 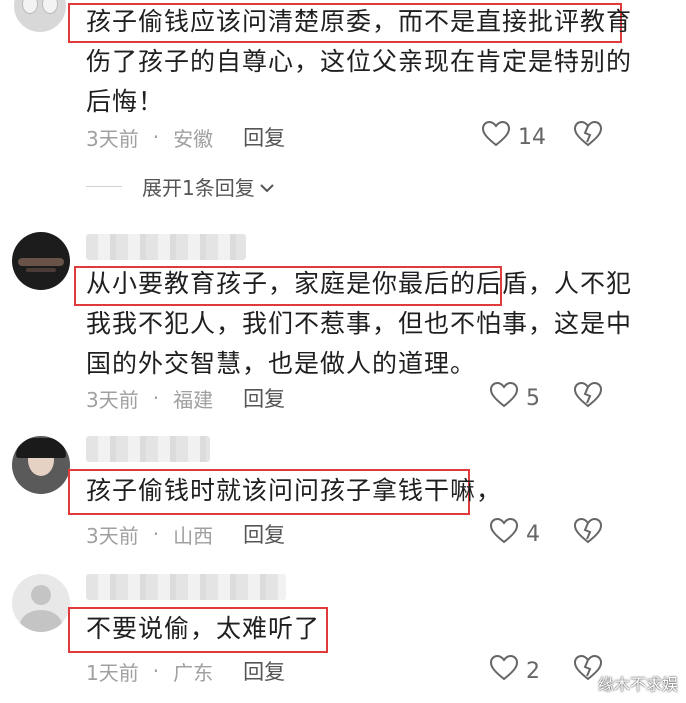 I want to click on comment-line: 孩子偷钱时就该问问孩子拿钱干嘛，, so click(x=294, y=490).